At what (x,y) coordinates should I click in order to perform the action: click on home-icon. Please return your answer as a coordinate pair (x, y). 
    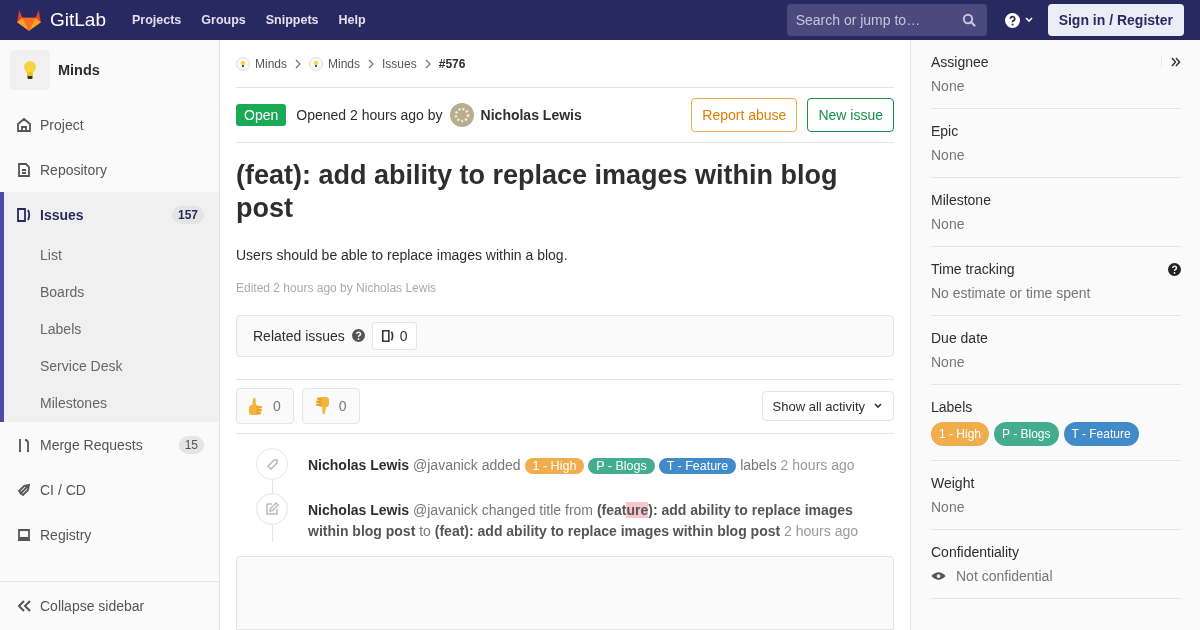
    Looking at the image, I should click on (24, 124).